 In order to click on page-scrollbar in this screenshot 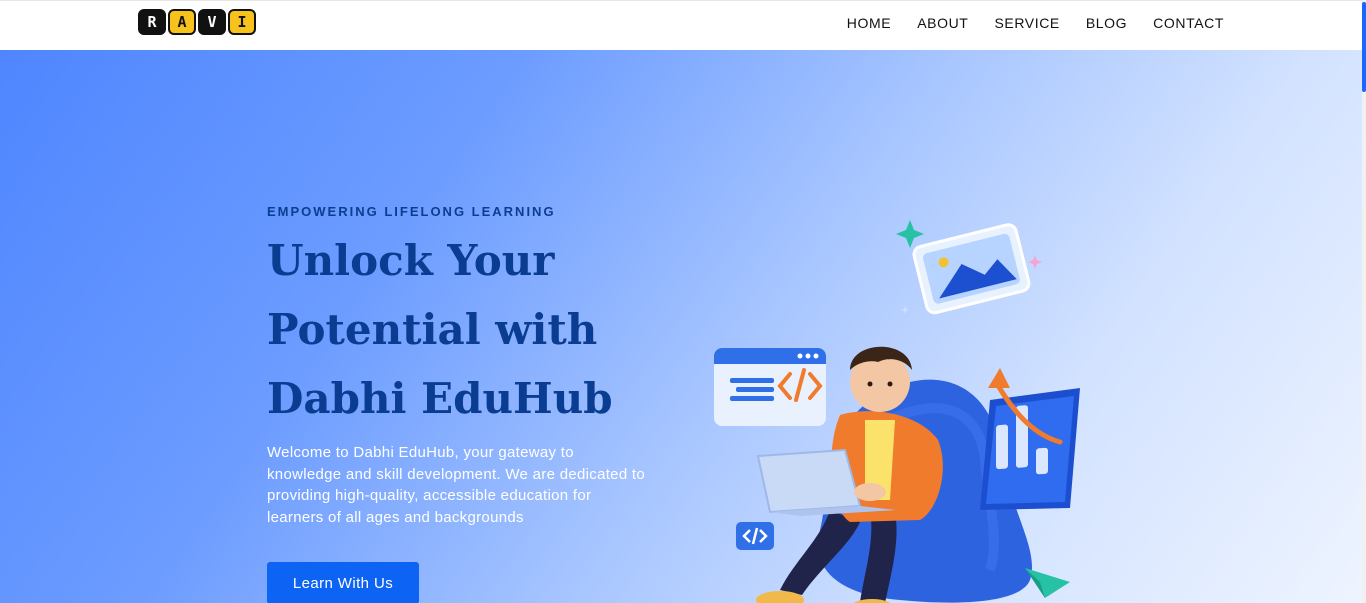, I will do `click(1364, 301)`.